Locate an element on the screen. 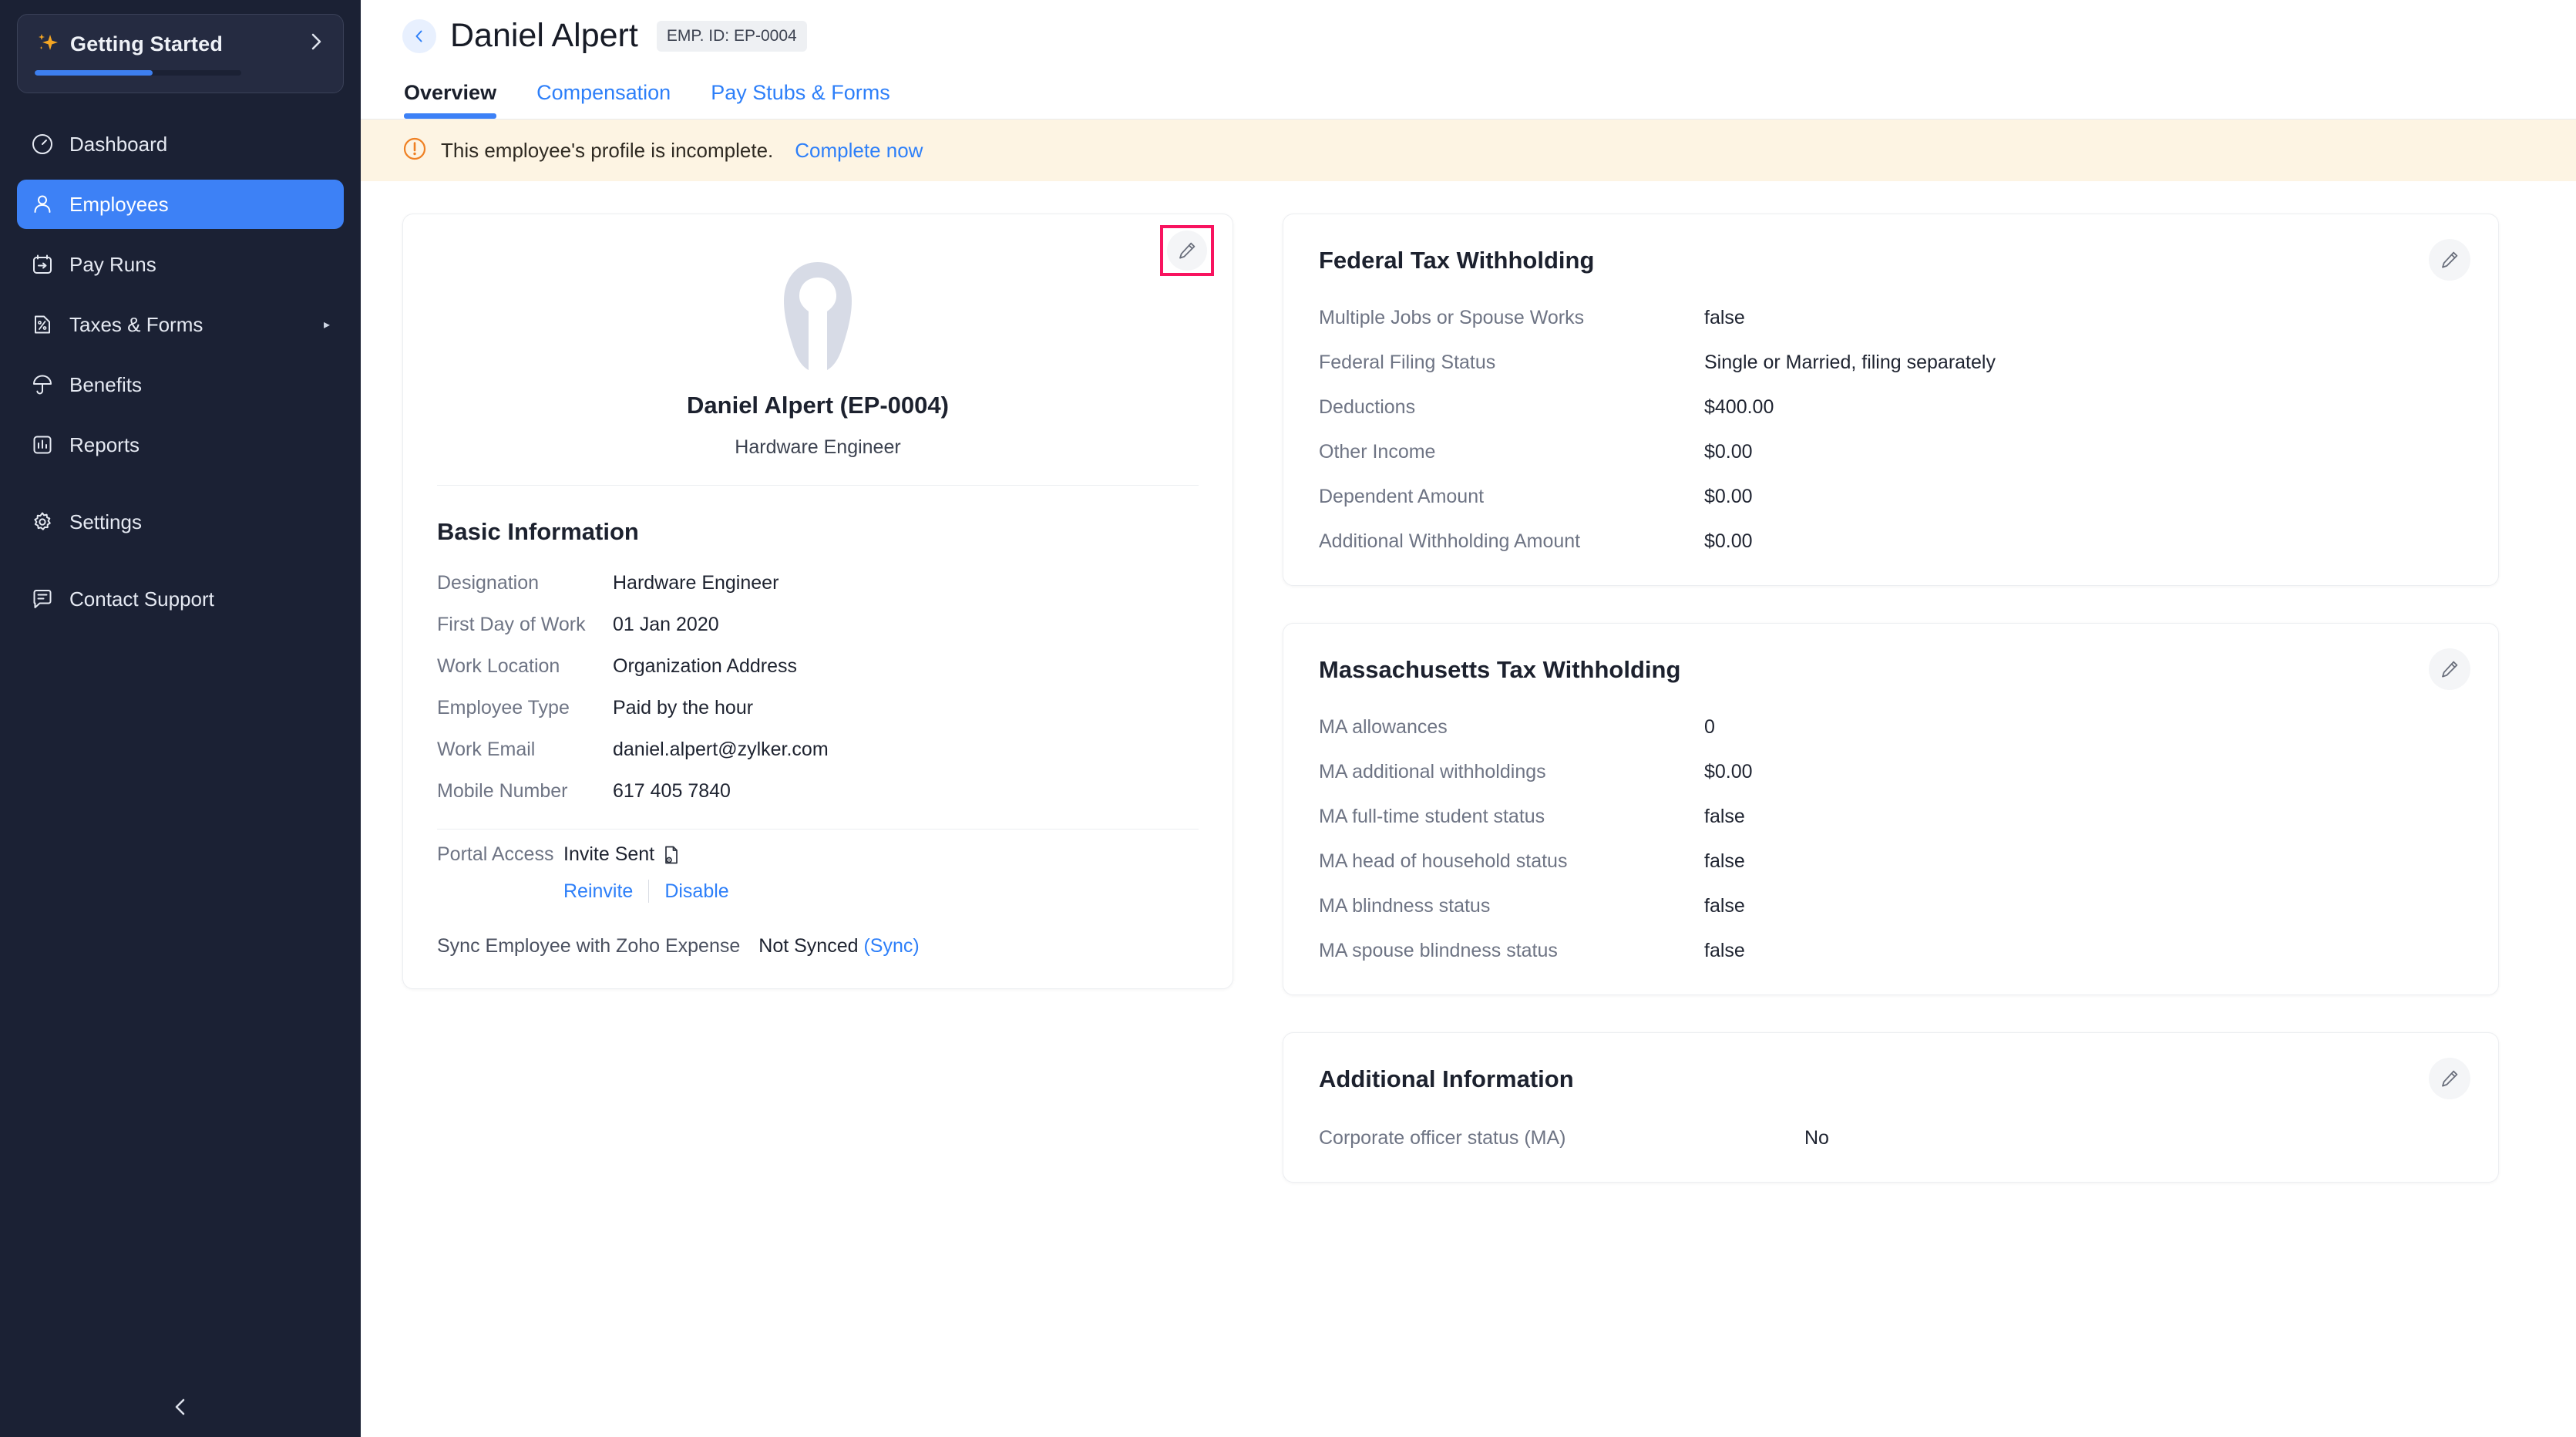 The width and height of the screenshot is (2576, 1437). detail-value: 0 is located at coordinates (1709, 727).